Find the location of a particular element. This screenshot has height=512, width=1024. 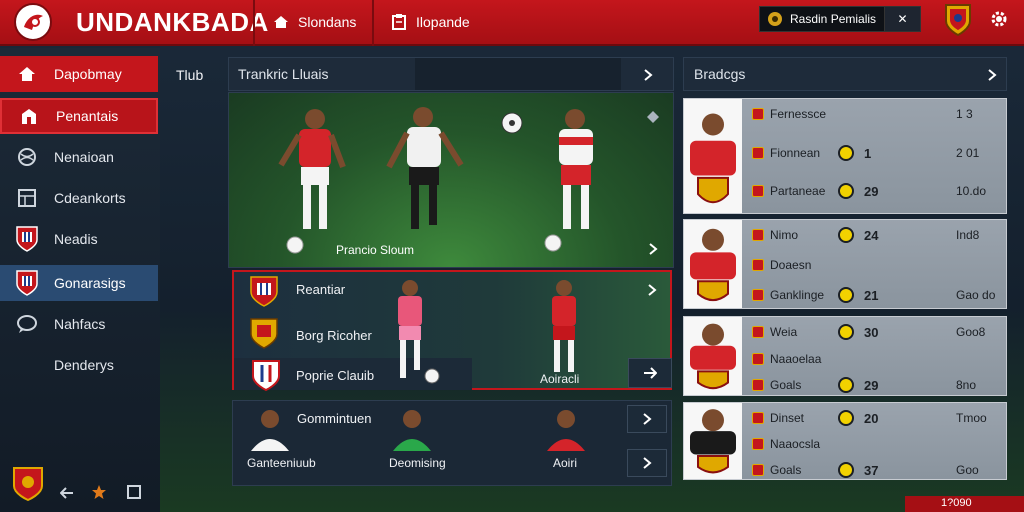

blank-icon is located at coordinates (27, 365).